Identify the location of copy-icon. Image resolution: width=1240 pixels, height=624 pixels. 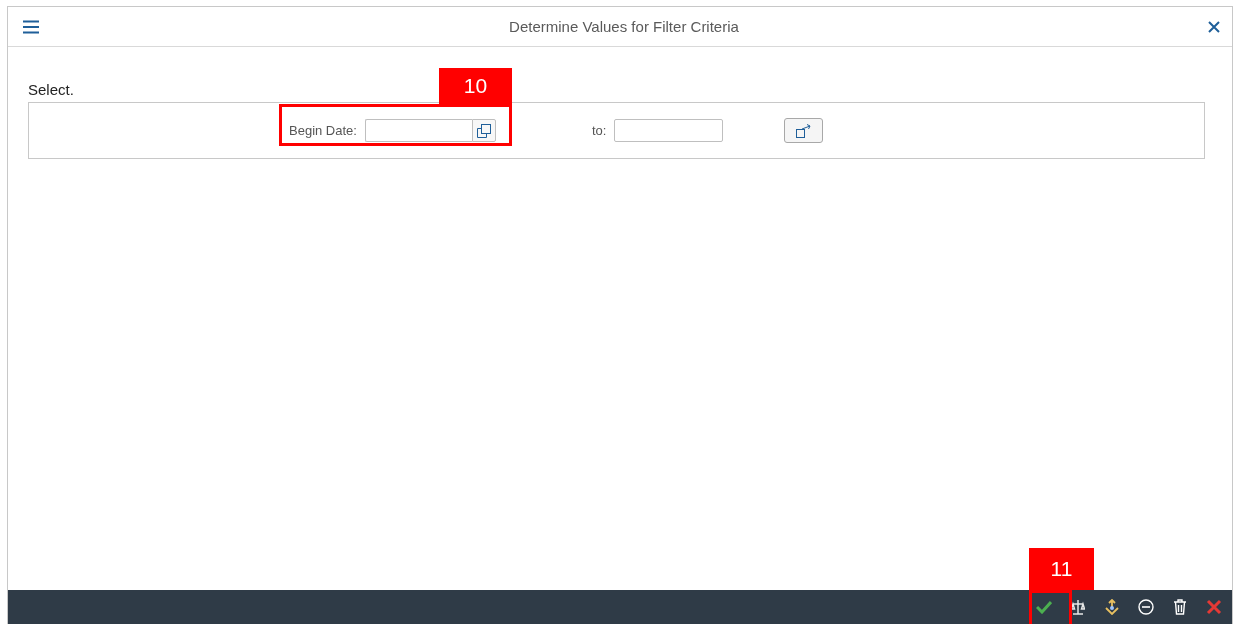
(483, 130).